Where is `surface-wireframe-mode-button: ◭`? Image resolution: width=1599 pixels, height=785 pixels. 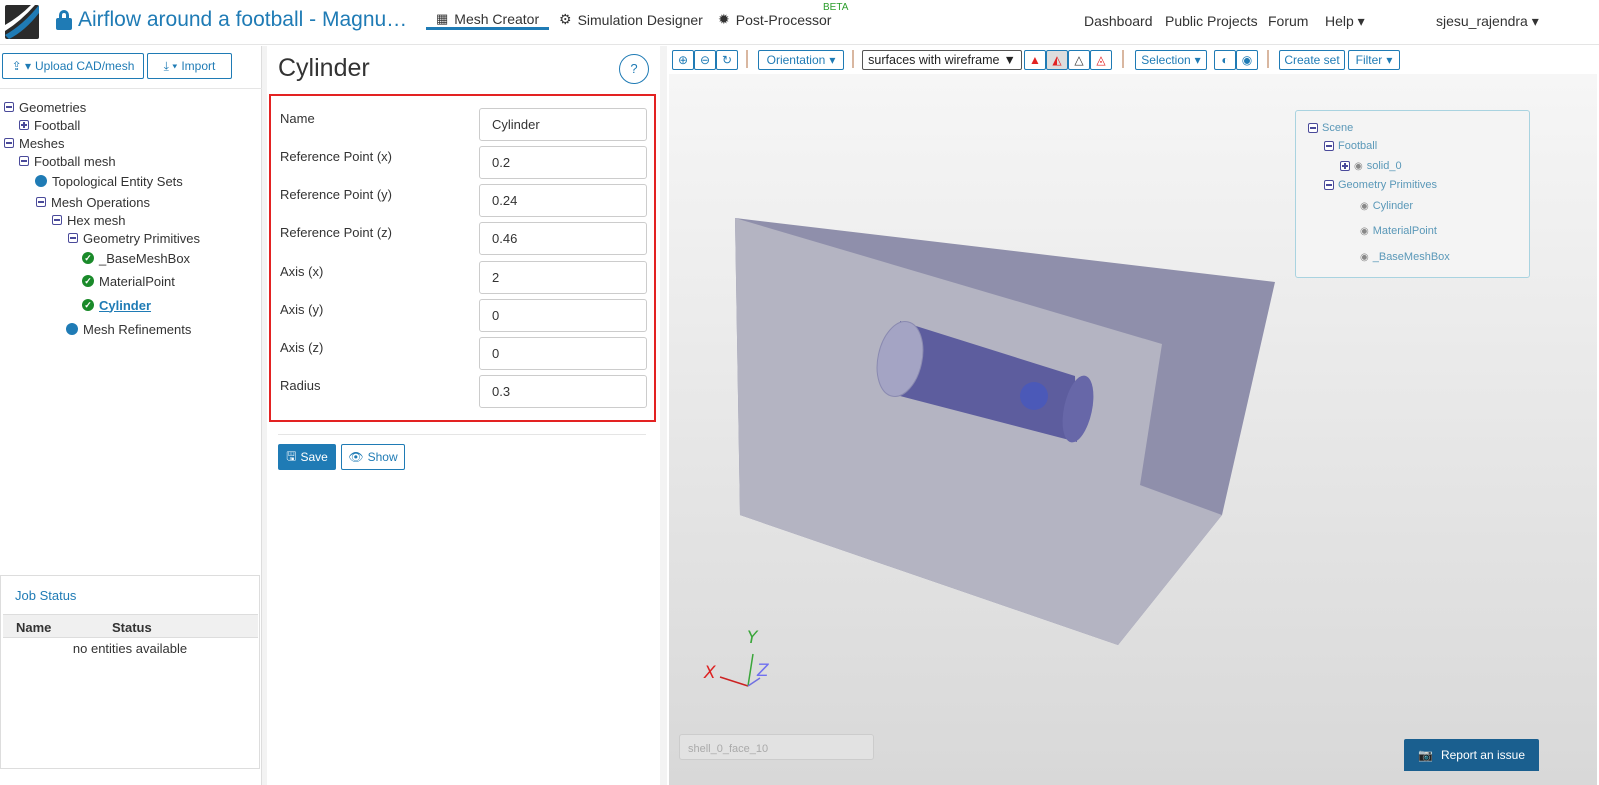
surface-wireframe-mode-button: ◭ is located at coordinates (1057, 60).